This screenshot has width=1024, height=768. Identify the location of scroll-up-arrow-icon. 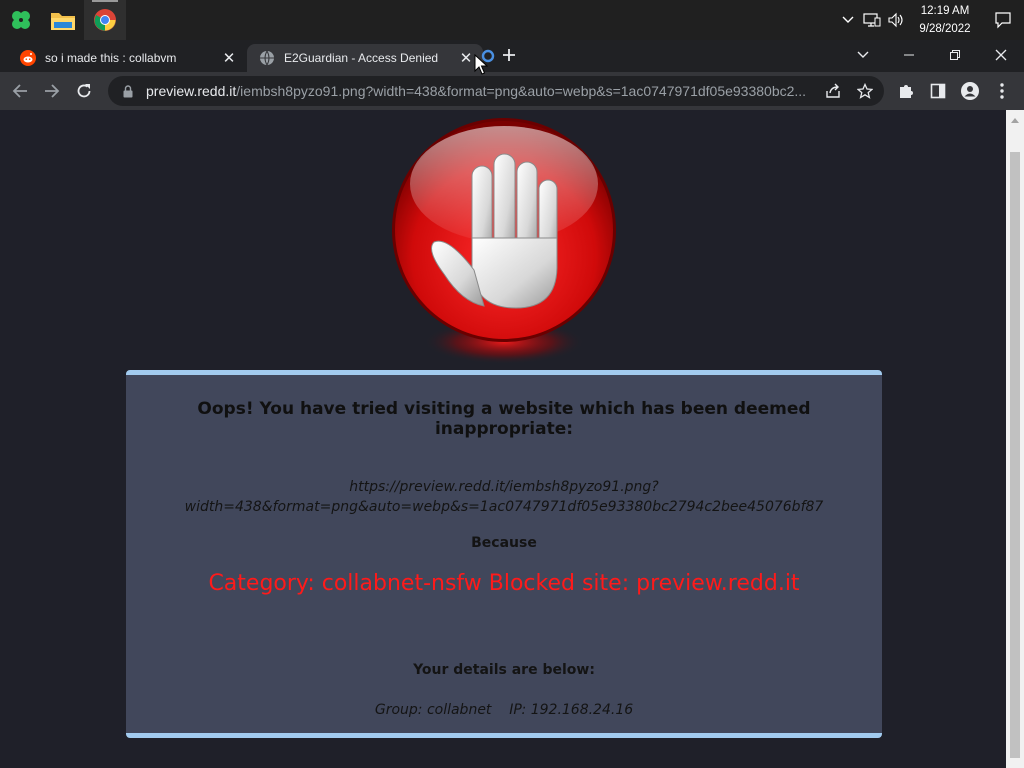
(1015, 120).